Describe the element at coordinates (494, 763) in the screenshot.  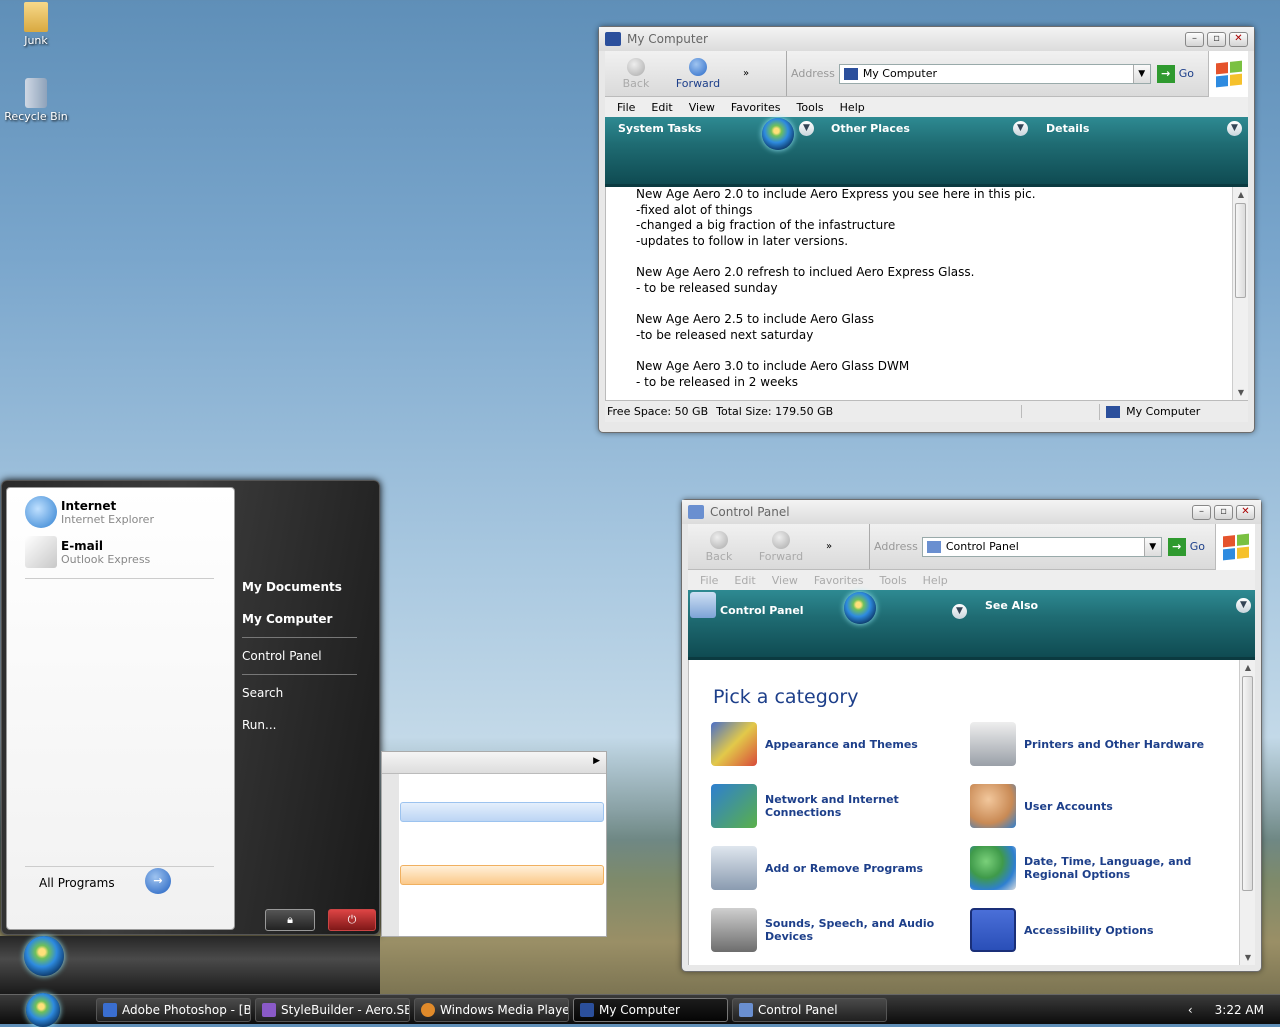
I see `flyout-header: ▶` at that location.